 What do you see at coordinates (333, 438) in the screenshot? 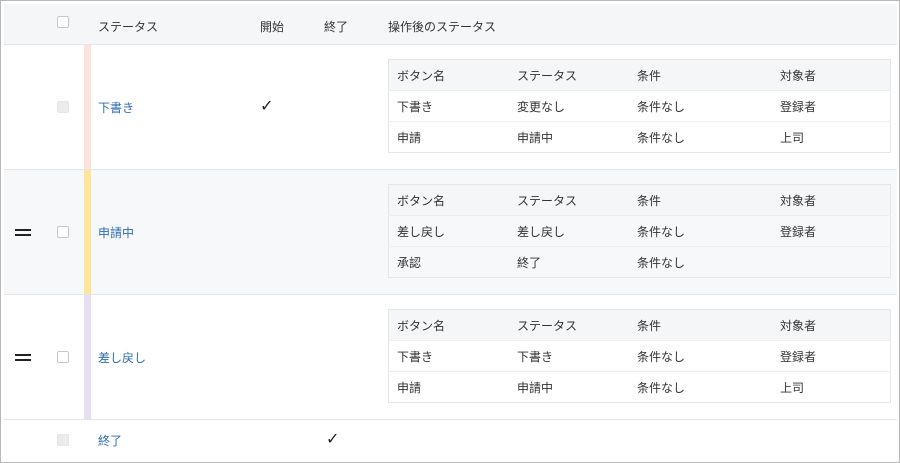
I see `end-check-icon: ✓` at bounding box center [333, 438].